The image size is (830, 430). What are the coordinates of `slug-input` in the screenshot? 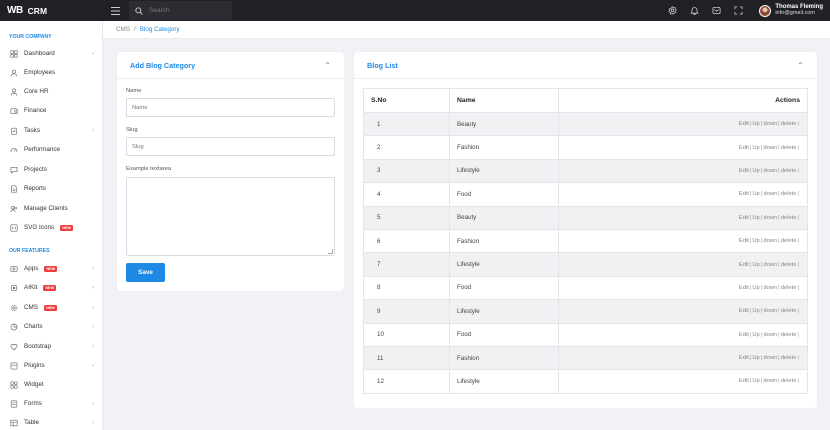 It's located at (230, 146).